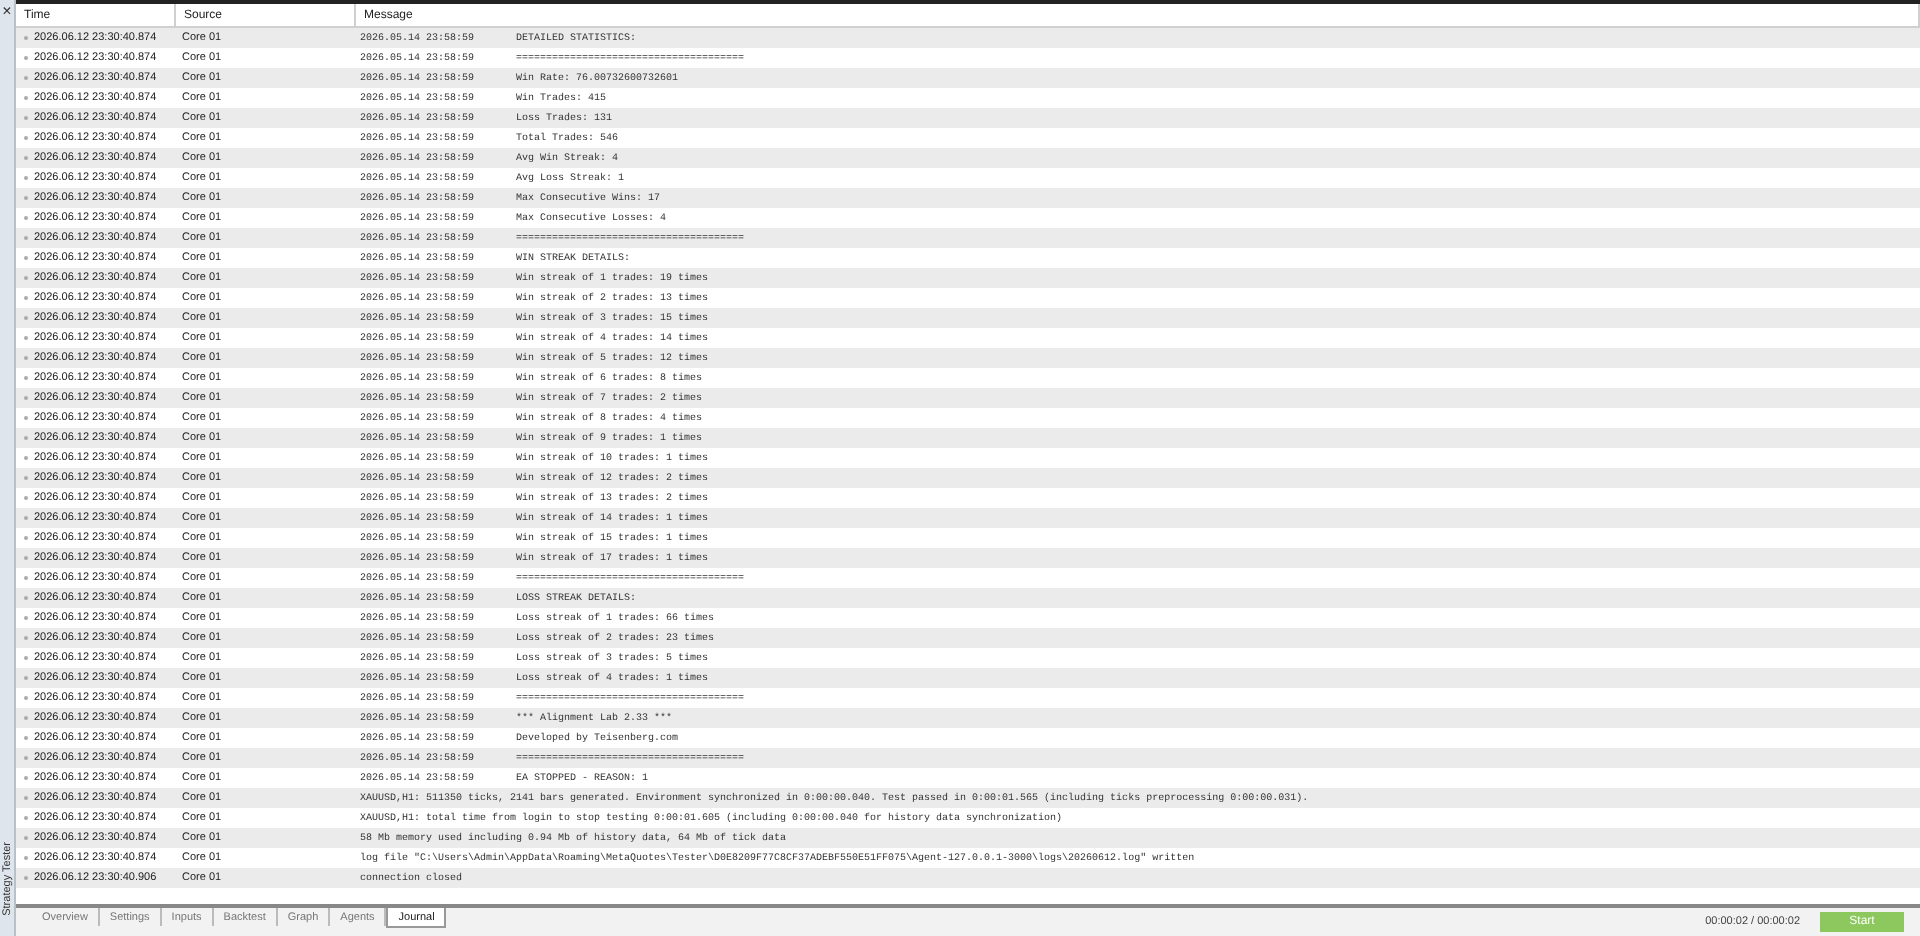  I want to click on close-button: ×, so click(7, 12).